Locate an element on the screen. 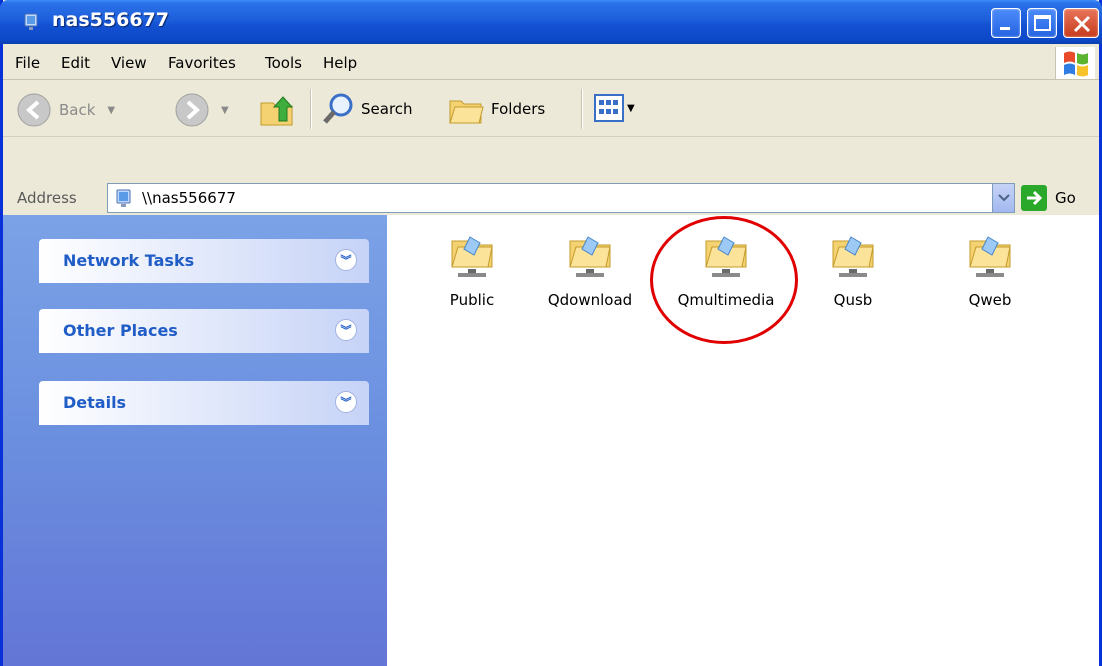 This screenshot has width=1102, height=666. toolbar: Back ▼ ▼ Search Folders ▼ is located at coordinates (551, 128).